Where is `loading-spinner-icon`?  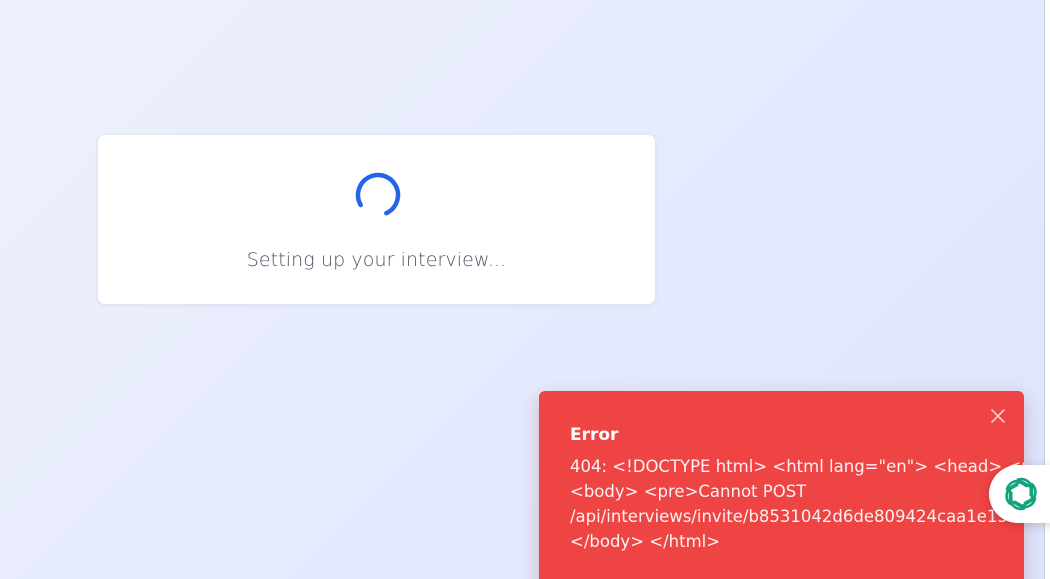
loading-spinner-icon is located at coordinates (378, 195).